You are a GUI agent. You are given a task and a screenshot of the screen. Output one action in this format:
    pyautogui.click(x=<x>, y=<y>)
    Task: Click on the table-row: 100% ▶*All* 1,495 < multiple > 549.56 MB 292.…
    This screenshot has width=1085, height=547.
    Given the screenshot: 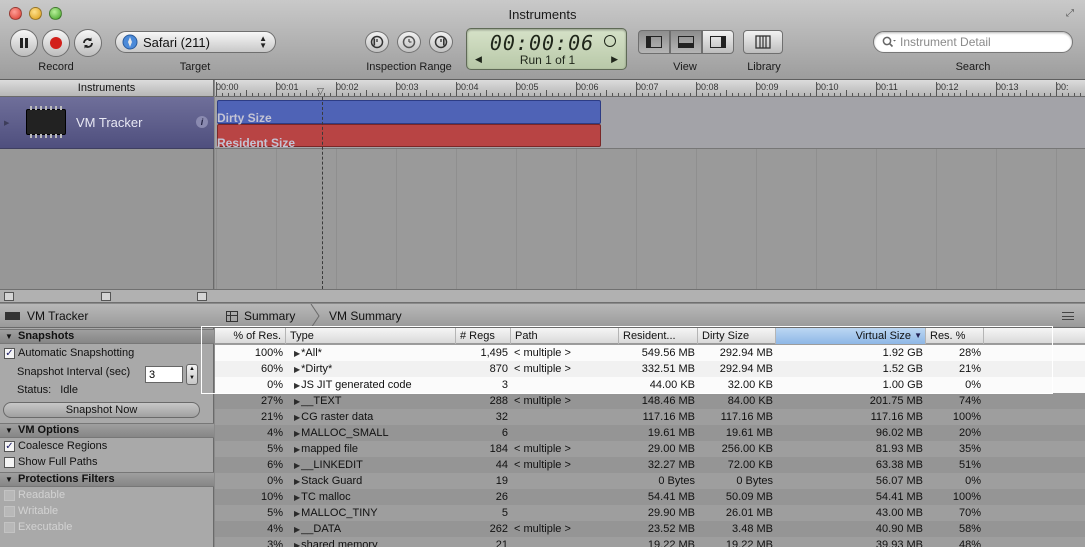 What is the action you would take?
    pyautogui.click(x=650, y=353)
    